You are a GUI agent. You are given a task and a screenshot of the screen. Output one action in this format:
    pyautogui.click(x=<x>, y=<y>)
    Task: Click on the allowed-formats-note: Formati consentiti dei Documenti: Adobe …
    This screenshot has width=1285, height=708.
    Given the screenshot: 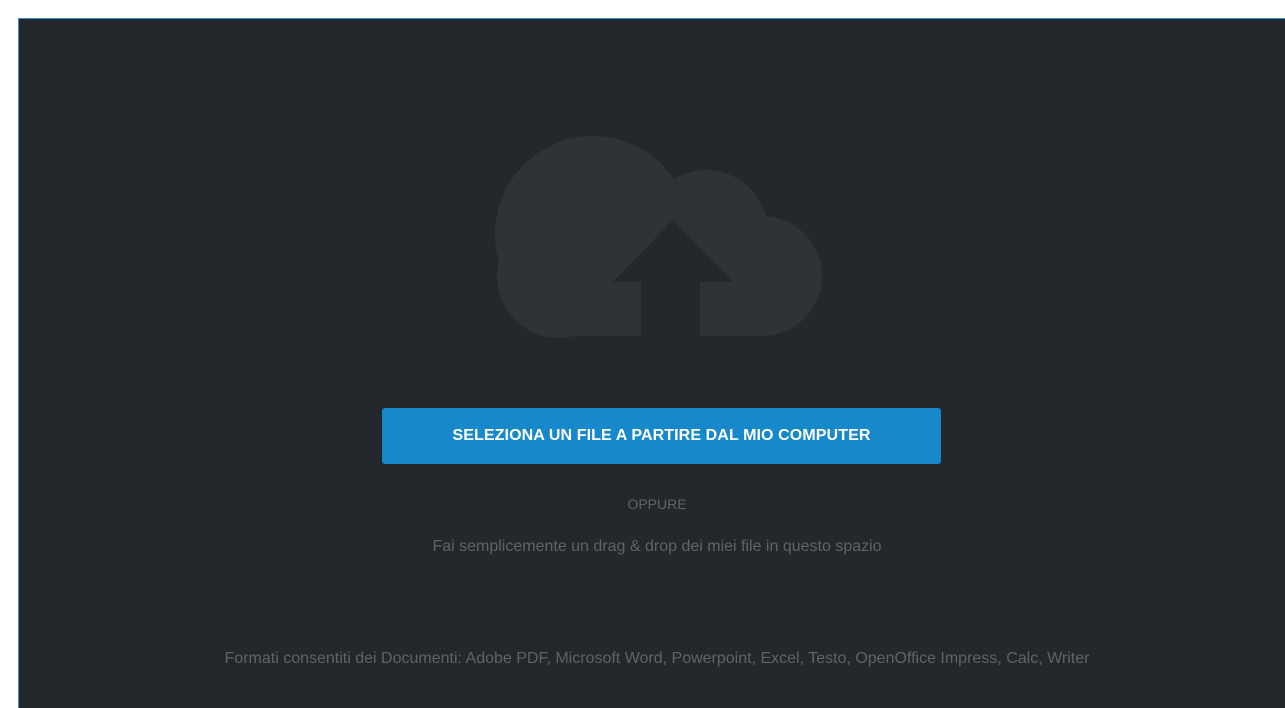 What is the action you would take?
    pyautogui.click(x=657, y=658)
    